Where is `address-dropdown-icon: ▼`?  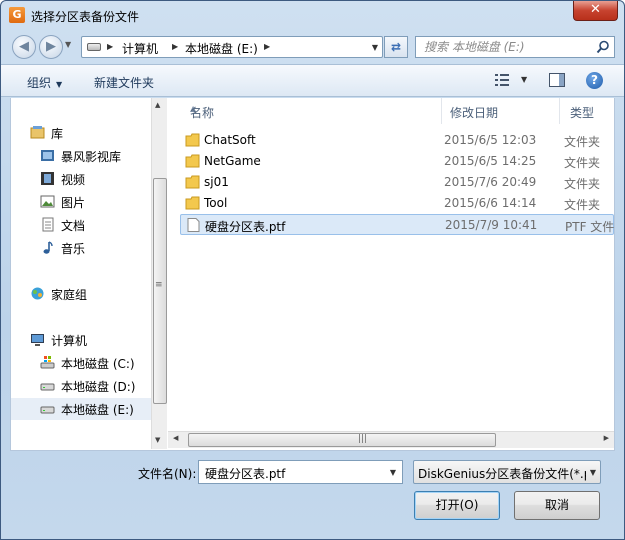
address-dropdown-icon: ▼ is located at coordinates (375, 47).